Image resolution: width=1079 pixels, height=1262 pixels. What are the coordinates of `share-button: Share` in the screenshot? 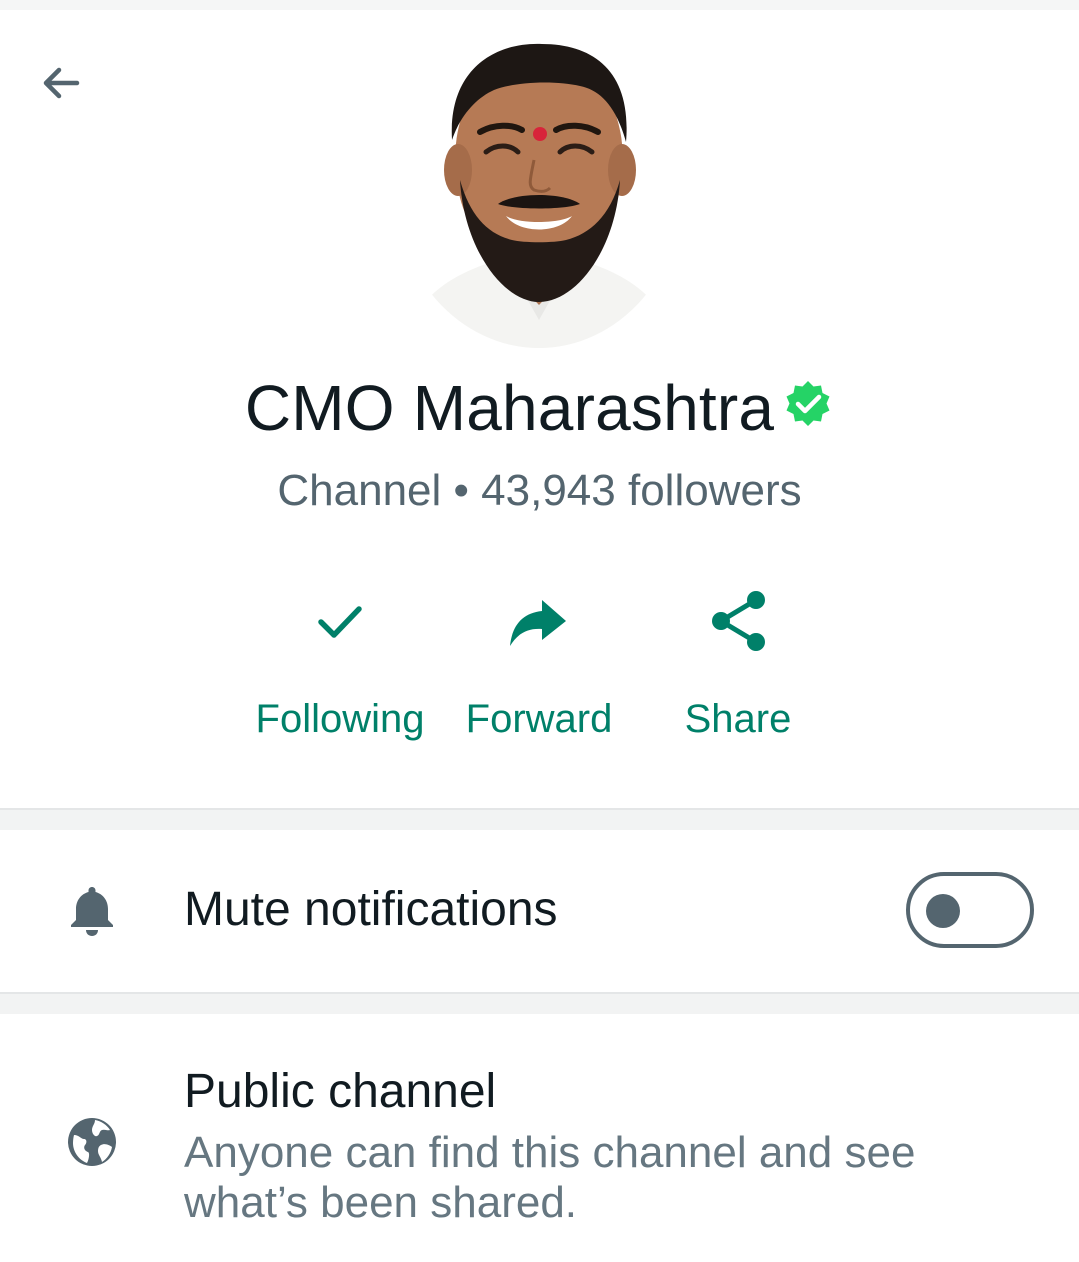 It's located at (738, 670).